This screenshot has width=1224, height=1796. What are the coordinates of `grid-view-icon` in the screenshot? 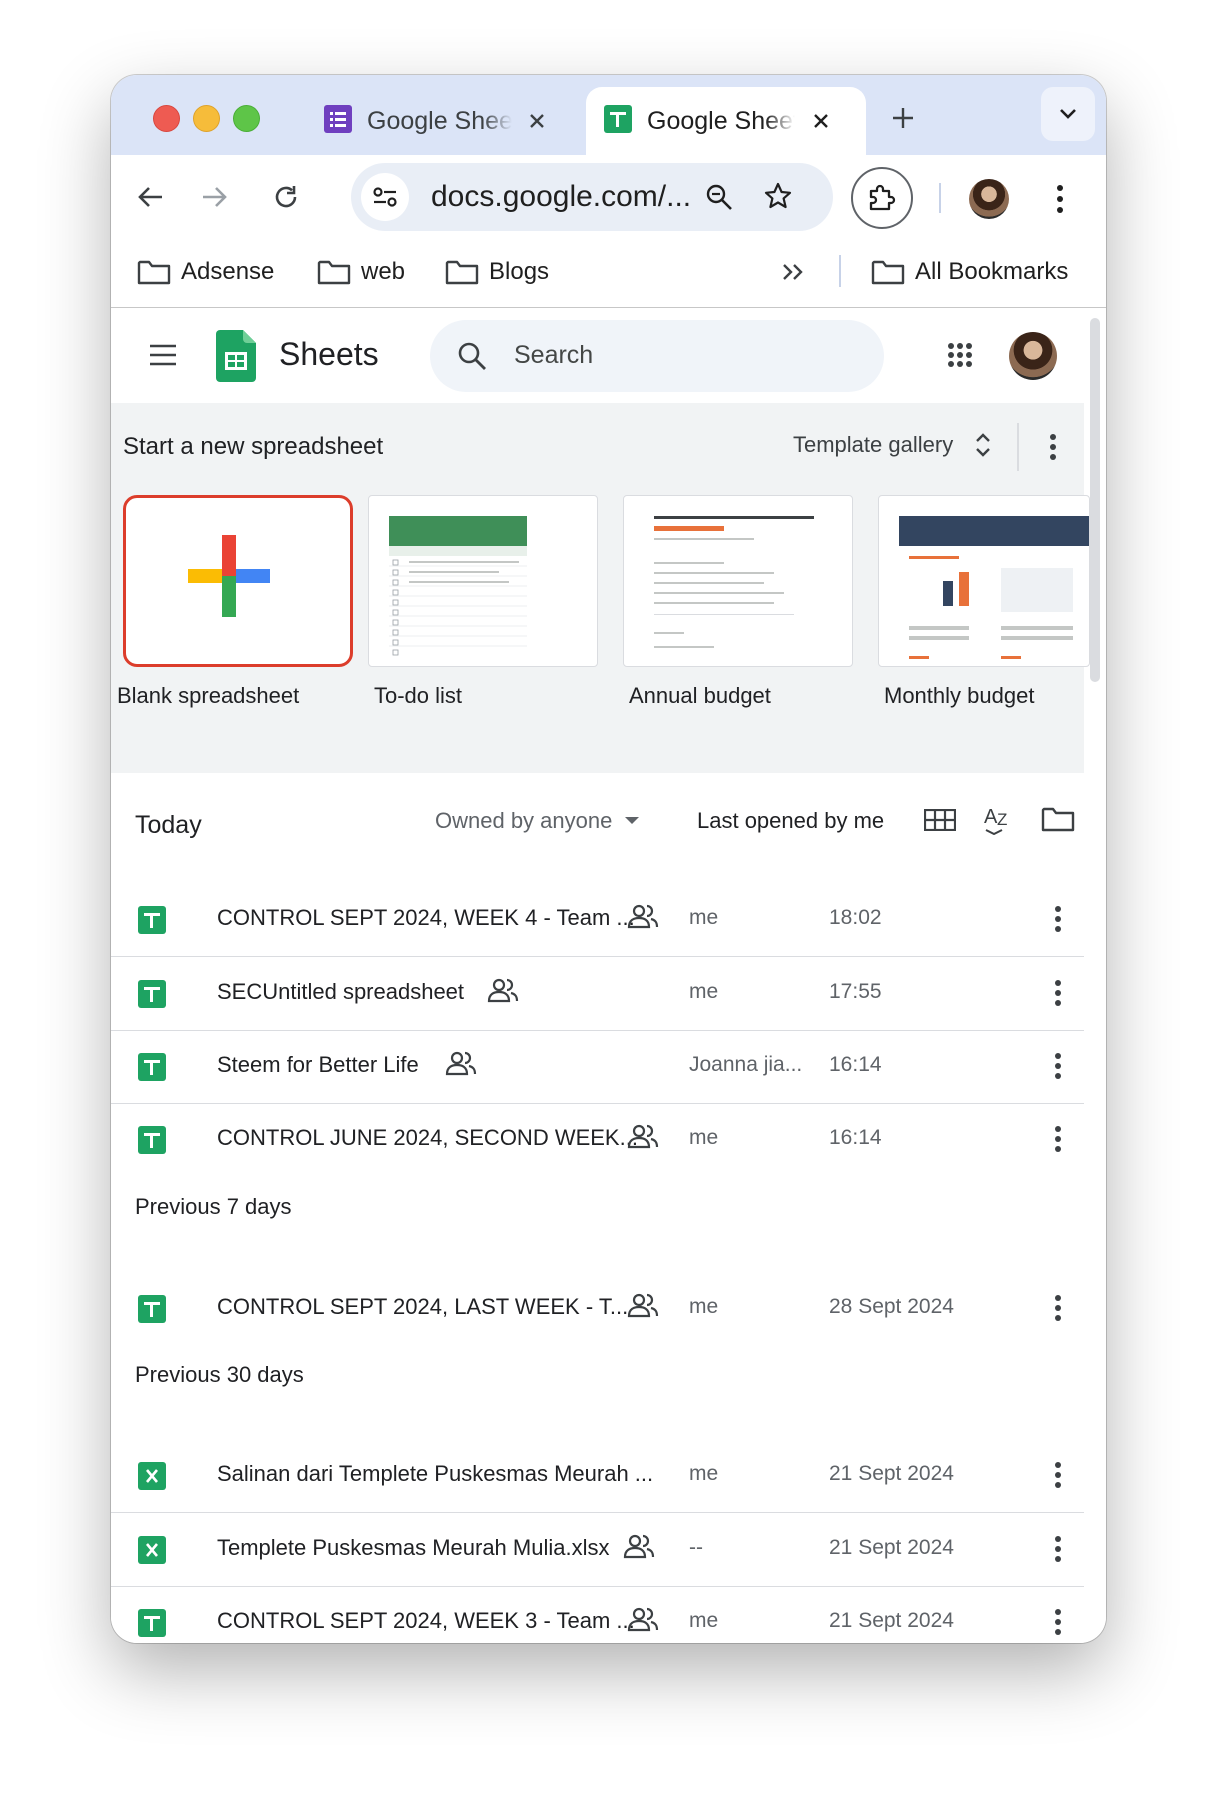 It's located at (940, 820).